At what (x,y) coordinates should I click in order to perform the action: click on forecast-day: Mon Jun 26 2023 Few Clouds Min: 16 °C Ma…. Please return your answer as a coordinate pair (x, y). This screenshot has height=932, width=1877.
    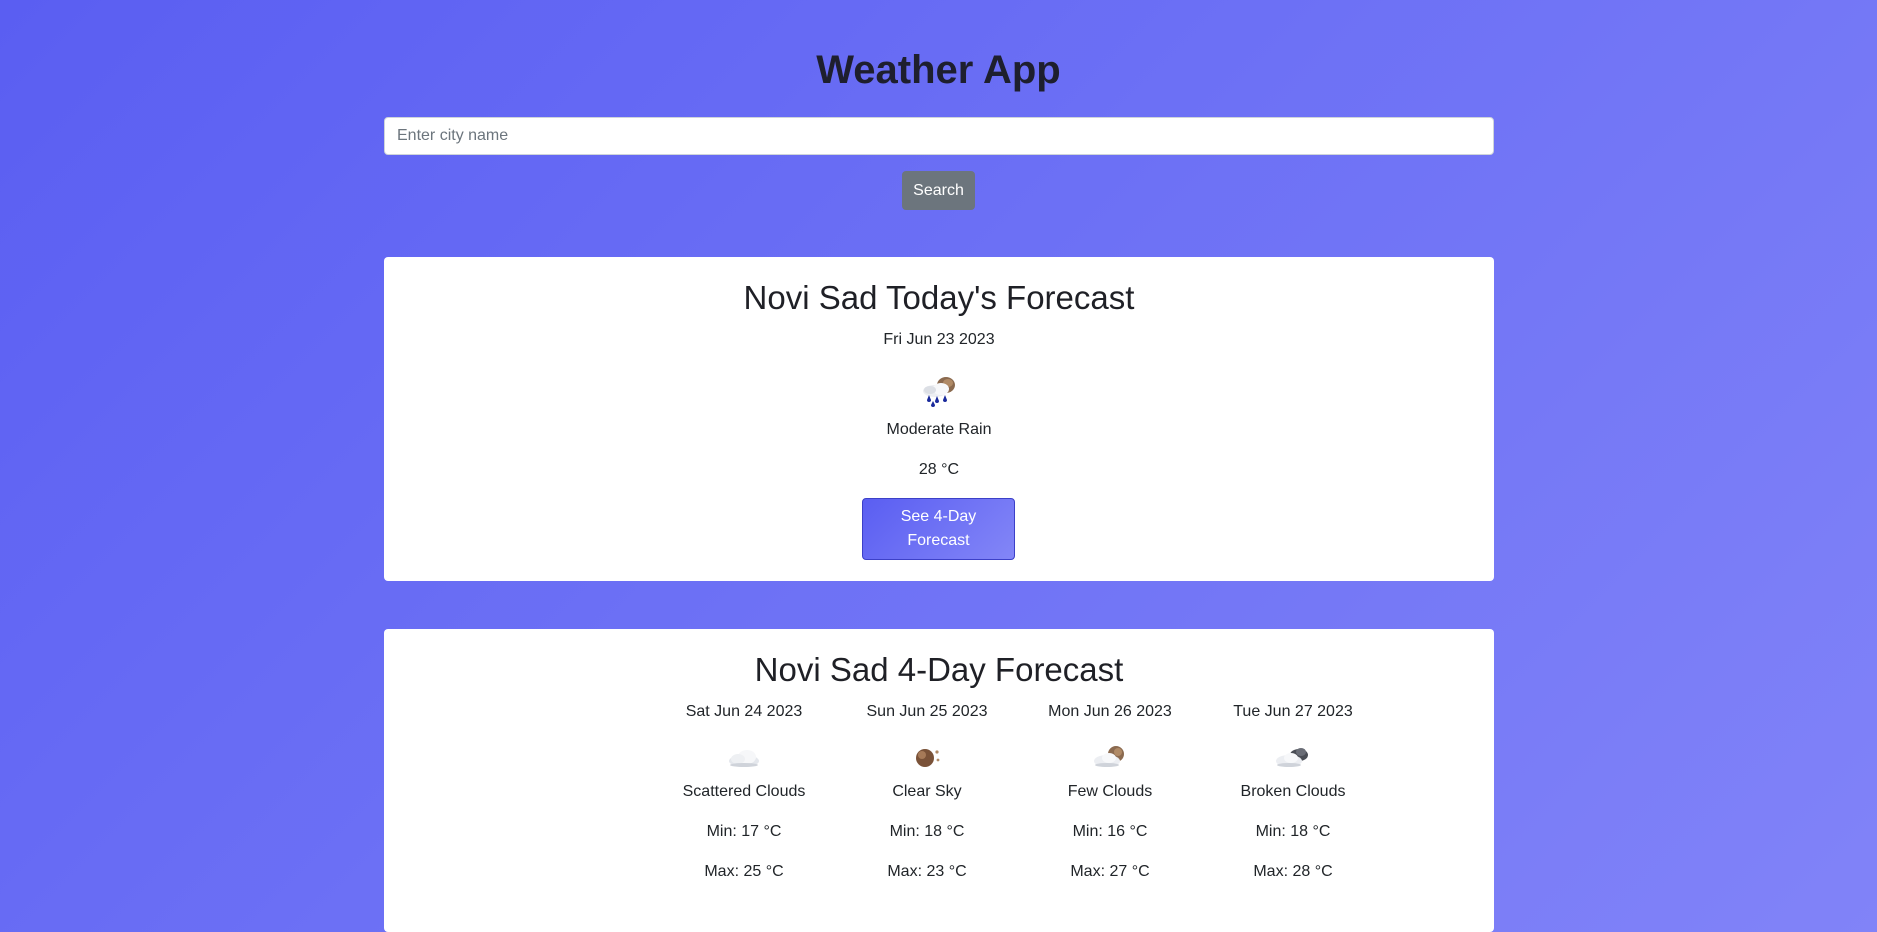
    Looking at the image, I should click on (1110, 812).